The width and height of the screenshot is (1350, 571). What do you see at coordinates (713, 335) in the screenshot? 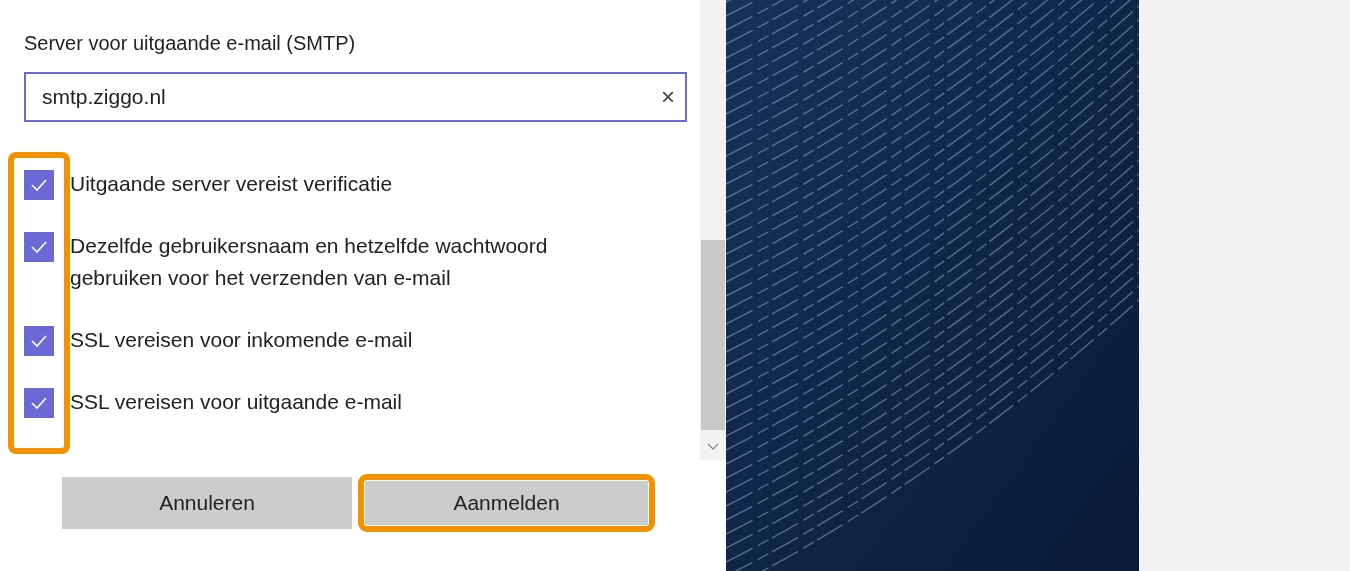
I see `scrollbar-thumb` at bounding box center [713, 335].